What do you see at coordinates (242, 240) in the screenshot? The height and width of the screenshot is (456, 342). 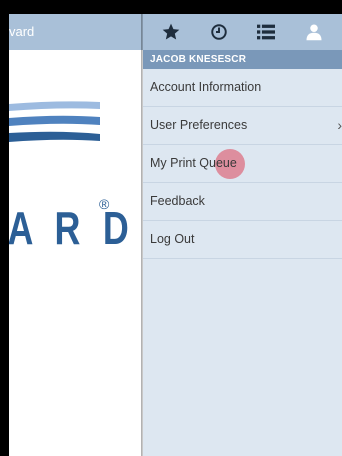 I see `menu-item-log-out: Log Out` at bounding box center [242, 240].